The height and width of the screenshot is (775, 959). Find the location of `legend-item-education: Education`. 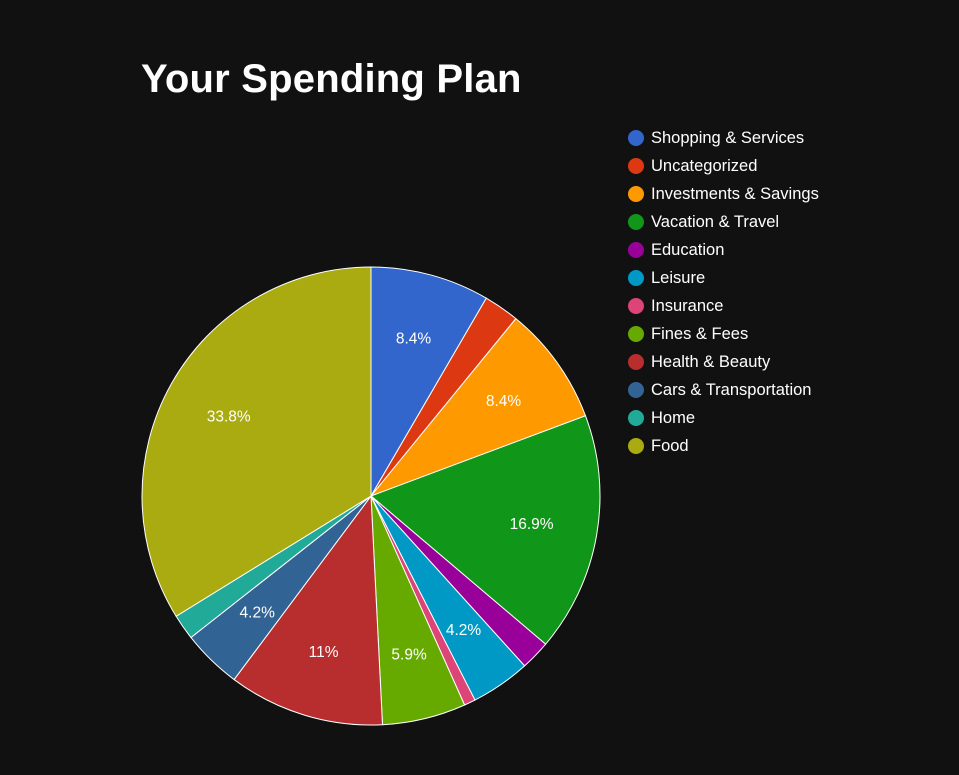

legend-item-education: Education is located at coordinates (723, 250).